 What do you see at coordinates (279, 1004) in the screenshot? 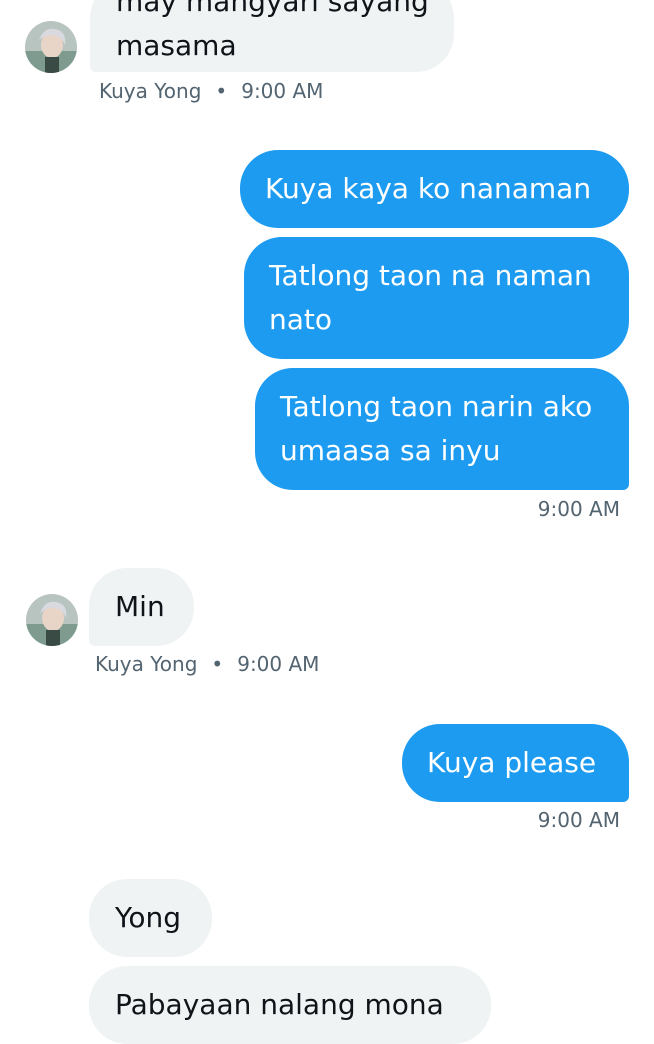
I see `message-line: Pabayaan nalang mona` at bounding box center [279, 1004].